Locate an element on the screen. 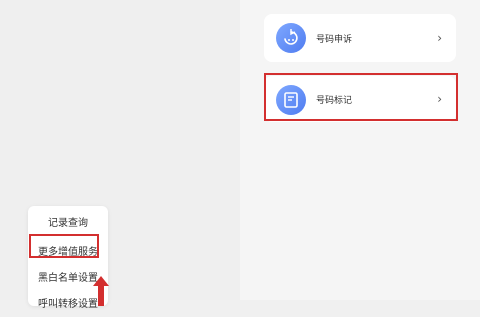 This screenshot has width=480, height=317. highlight-box-menu is located at coordinates (64, 246).